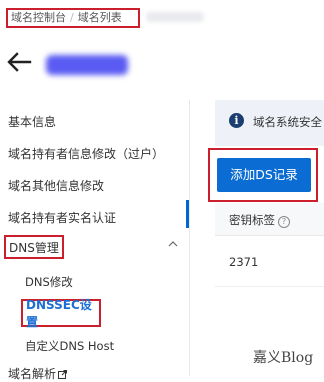 Image resolution: width=324 pixels, height=382 pixels. Describe the element at coordinates (284, 222) in the screenshot. I see `help-icon: ?` at that location.